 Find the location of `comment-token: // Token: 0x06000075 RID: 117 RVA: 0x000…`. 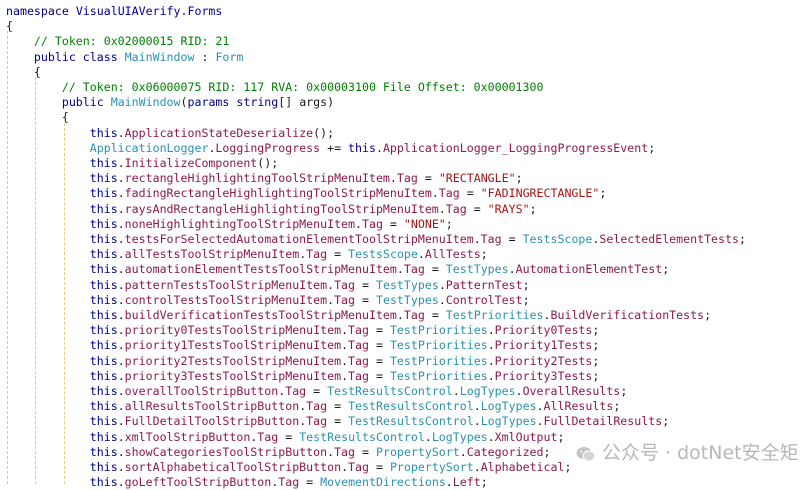

comment-token: // Token: 0x06000075 RID: 117 RVA: 0x000… is located at coordinates (302, 87).